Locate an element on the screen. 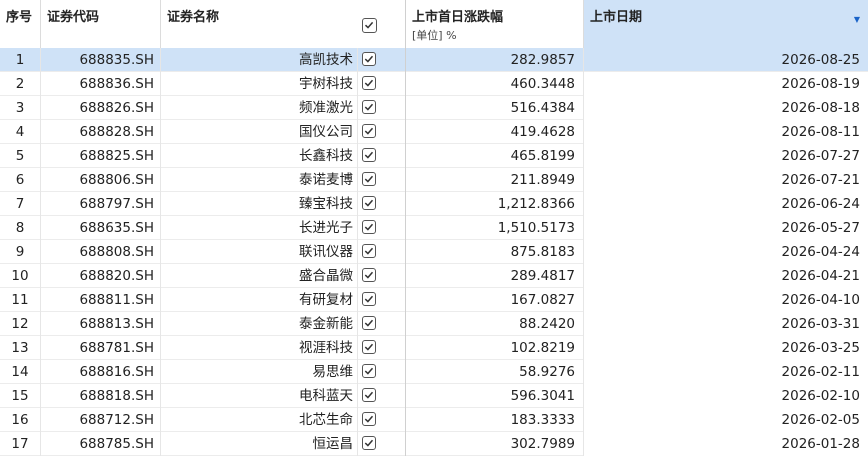  row-date: 2026-02-11 is located at coordinates (726, 372).